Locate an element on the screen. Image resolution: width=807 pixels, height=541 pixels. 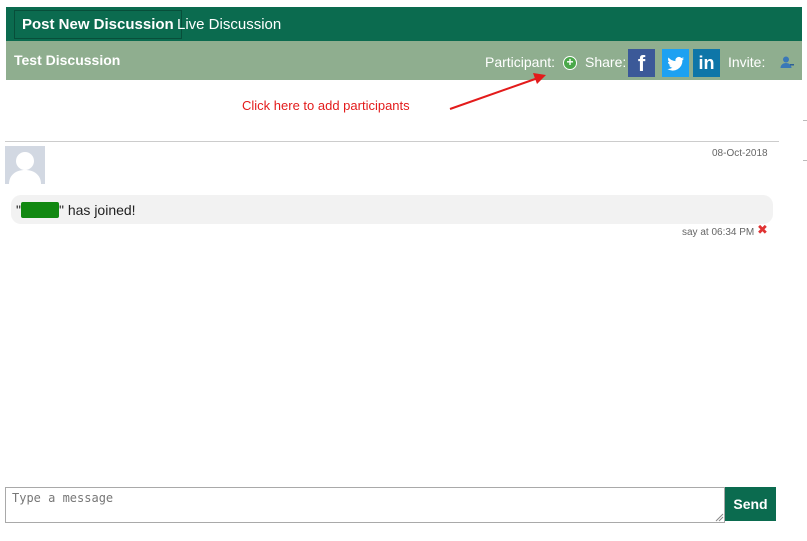
hint-arrow-icon is located at coordinates (497, 91).